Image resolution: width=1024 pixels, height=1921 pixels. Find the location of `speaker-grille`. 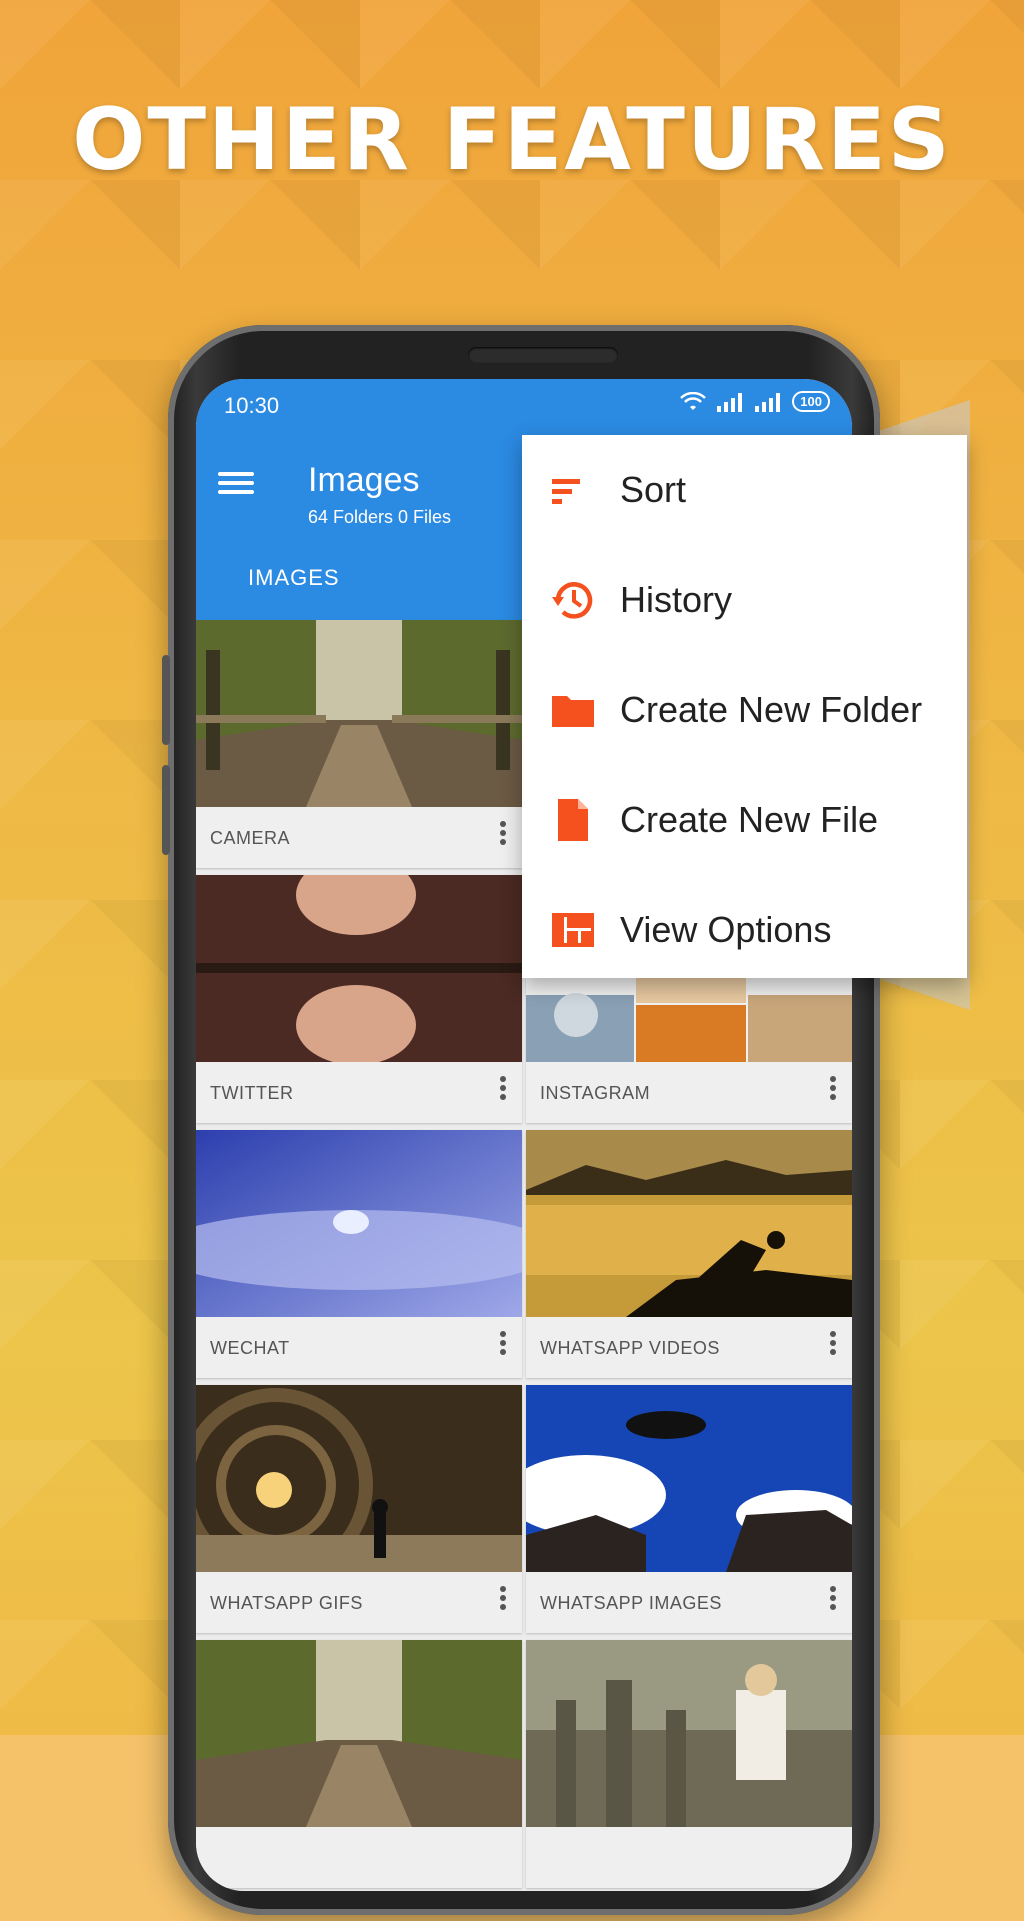

speaker-grille is located at coordinates (543, 355).